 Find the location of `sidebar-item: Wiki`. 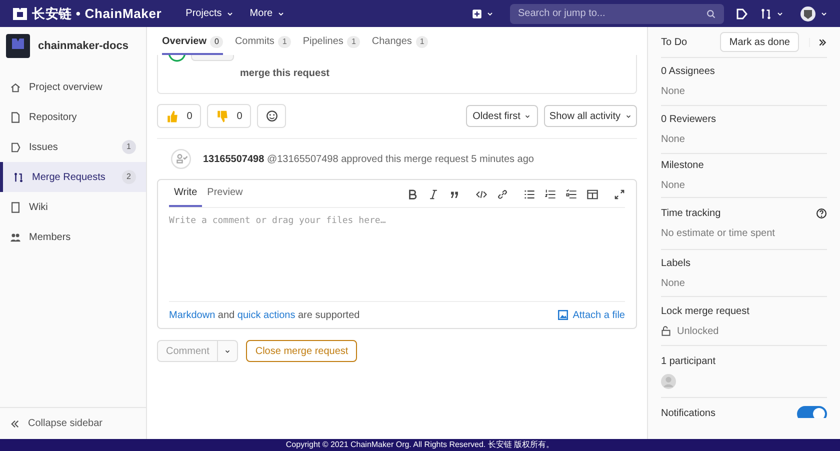

sidebar-item: Wiki is located at coordinates (73, 207).